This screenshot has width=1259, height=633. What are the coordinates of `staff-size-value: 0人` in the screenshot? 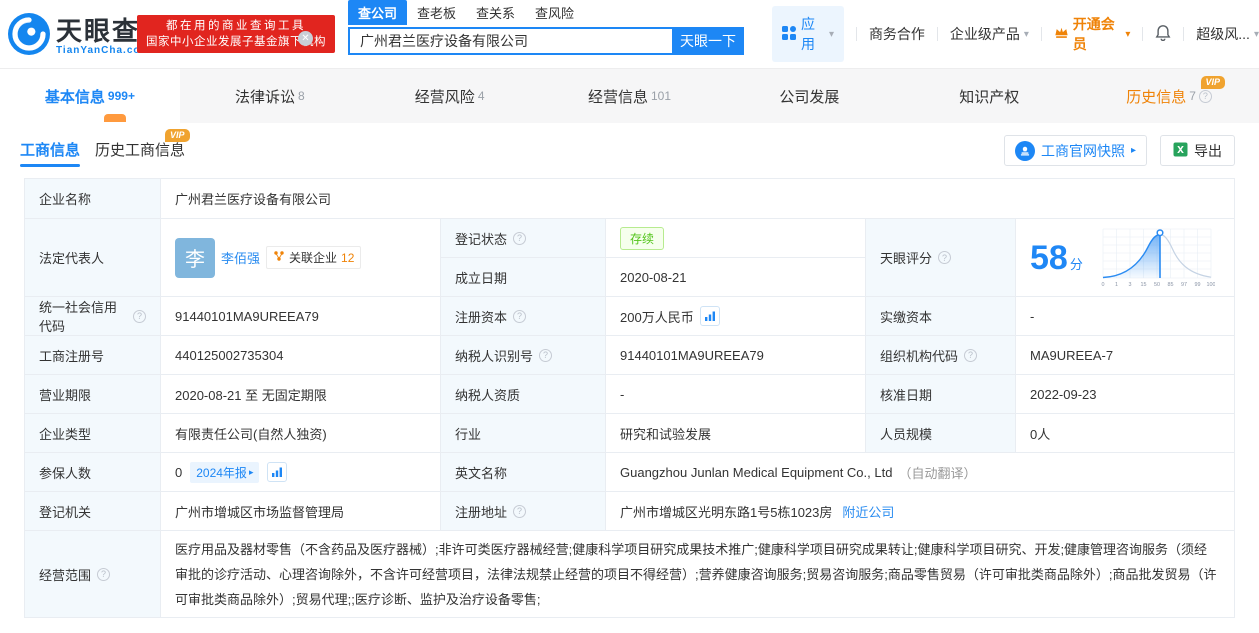 It's located at (1125, 433).